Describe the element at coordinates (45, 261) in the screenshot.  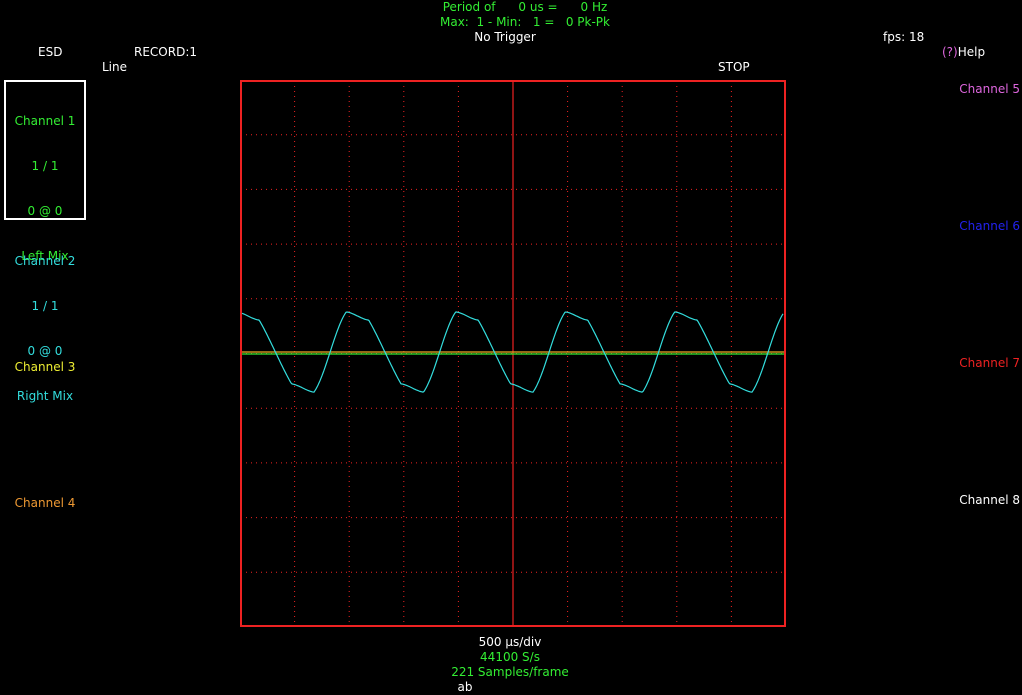
I see `channel-2-name: Channel 2` at that location.